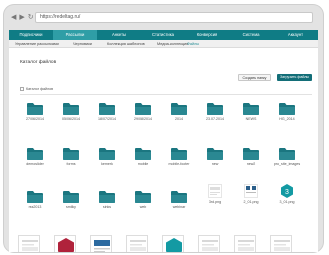 This screenshot has width=329, height=255. I want to click on file-item: 3rd.png, so click(215, 198).